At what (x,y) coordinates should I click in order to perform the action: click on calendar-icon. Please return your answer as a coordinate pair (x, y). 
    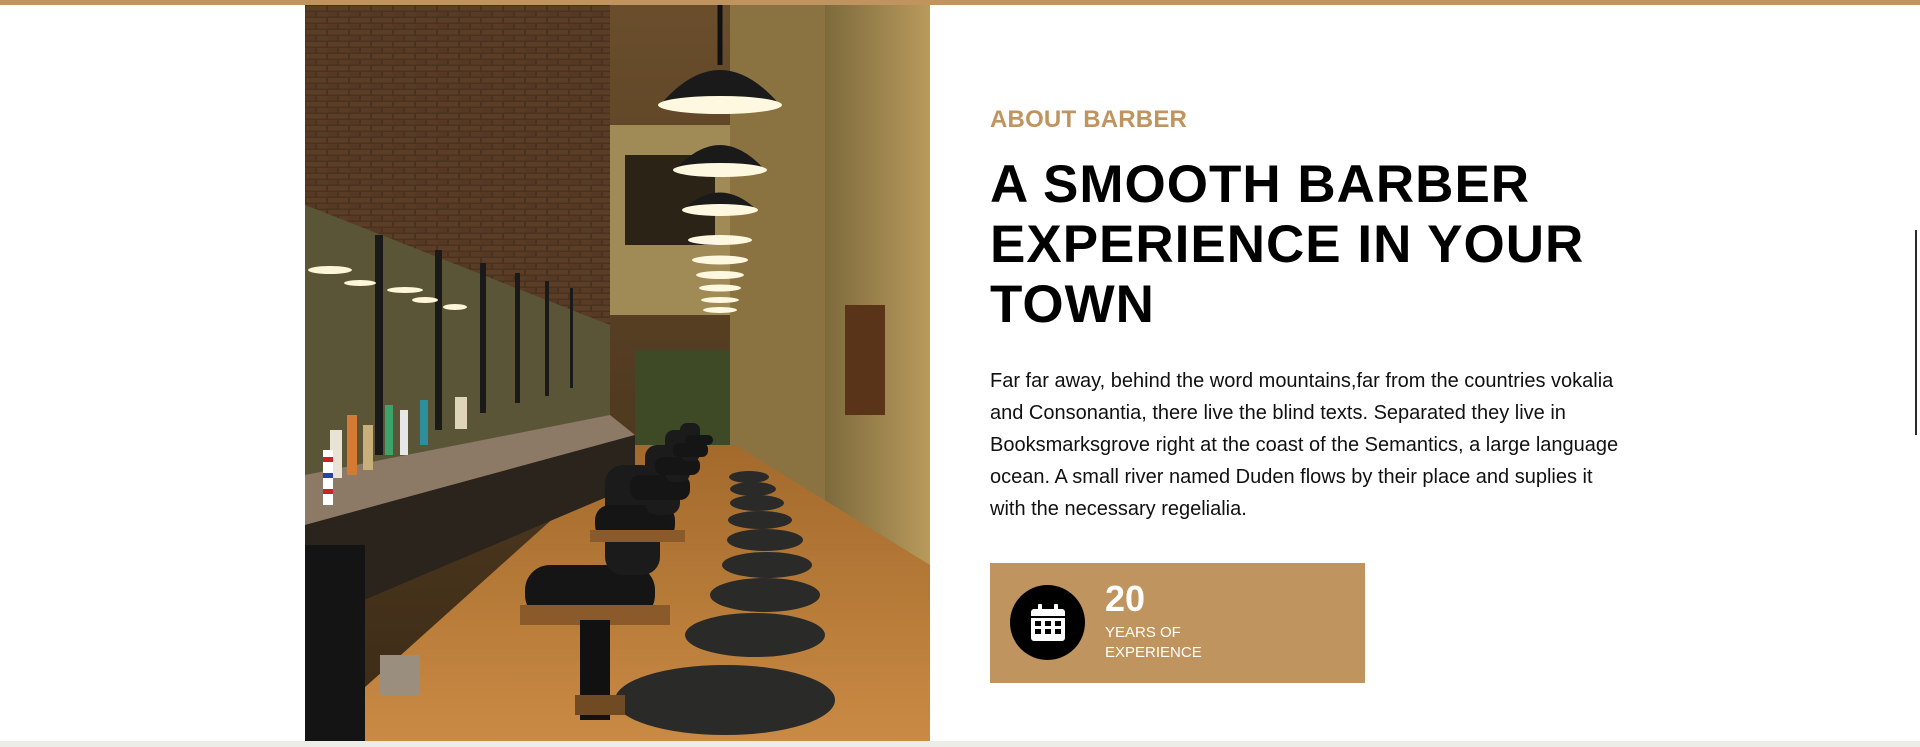
    Looking at the image, I should click on (1047, 622).